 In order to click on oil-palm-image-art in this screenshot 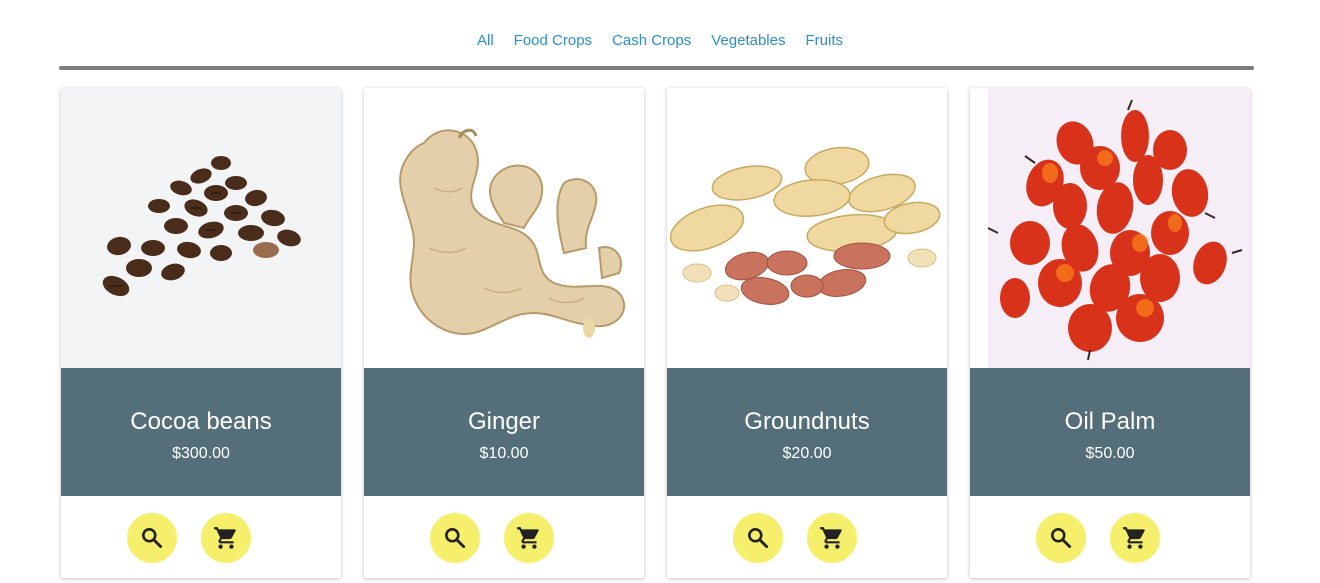, I will do `click(1110, 228)`.